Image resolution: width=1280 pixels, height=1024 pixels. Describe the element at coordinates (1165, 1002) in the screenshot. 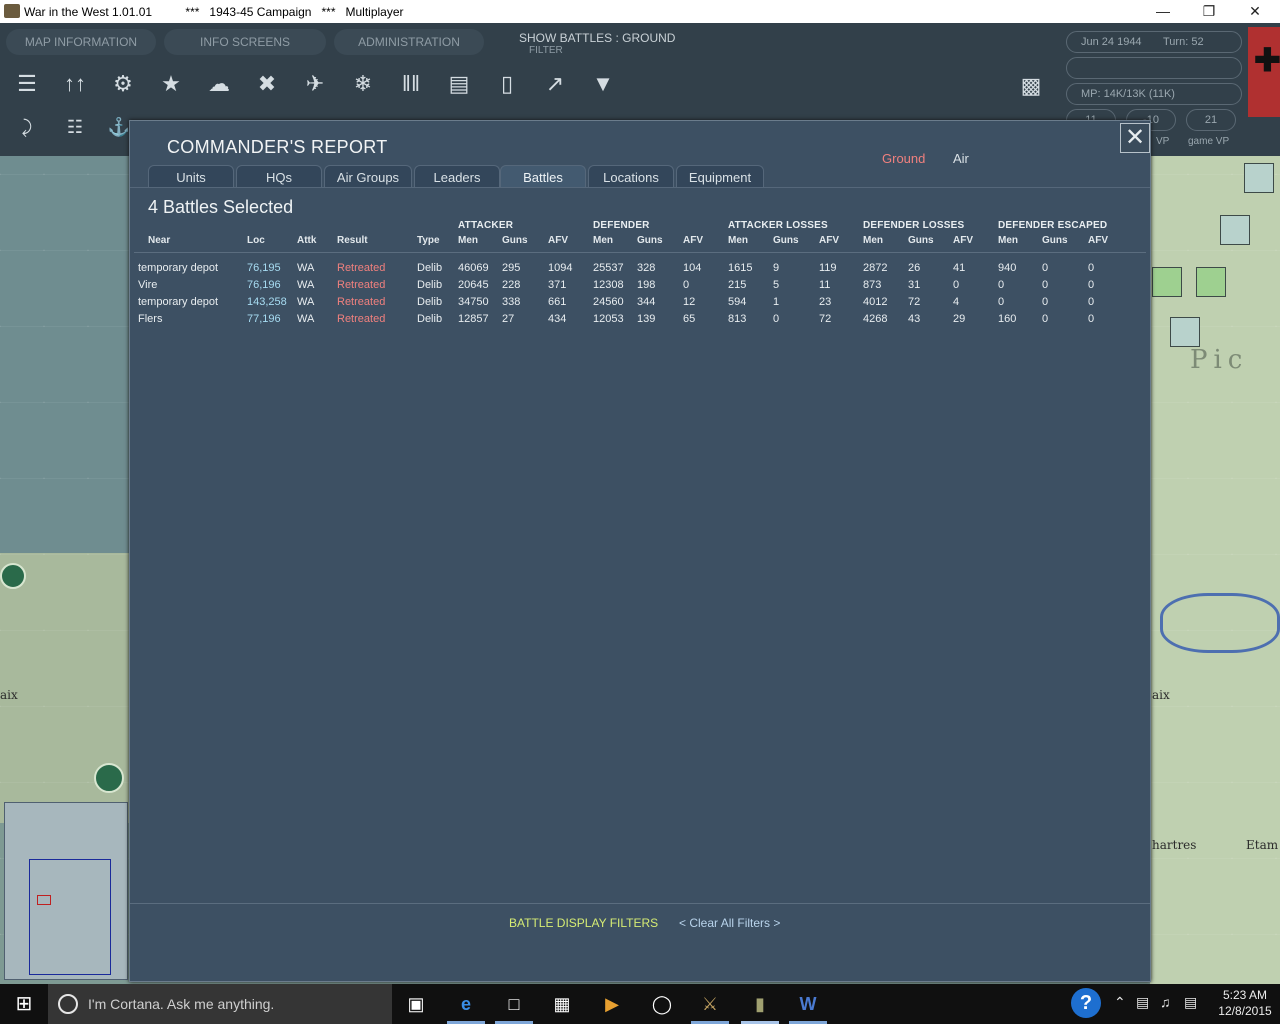

I see `volume-icon: ♫` at that location.